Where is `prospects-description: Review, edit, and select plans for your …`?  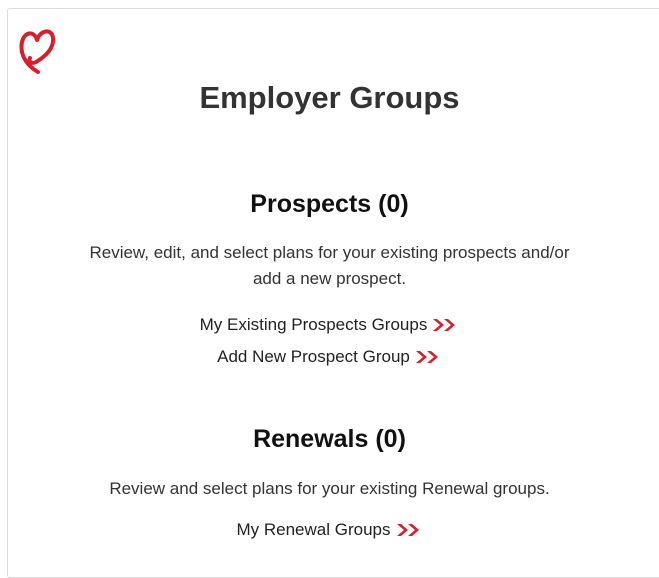
prospects-description: Review, edit, and select plans for your … is located at coordinates (329, 266).